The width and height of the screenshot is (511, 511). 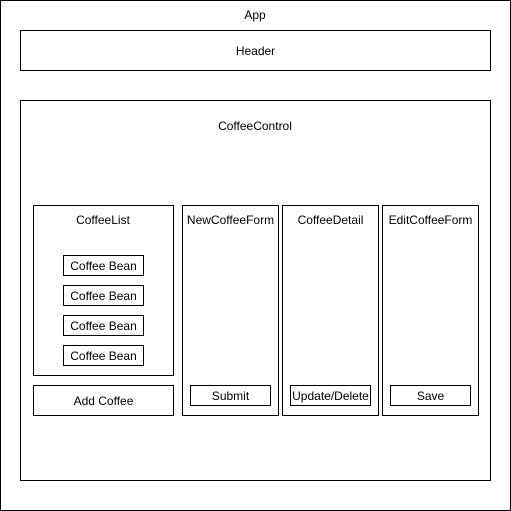 I want to click on save-button: Save, so click(x=430, y=395).